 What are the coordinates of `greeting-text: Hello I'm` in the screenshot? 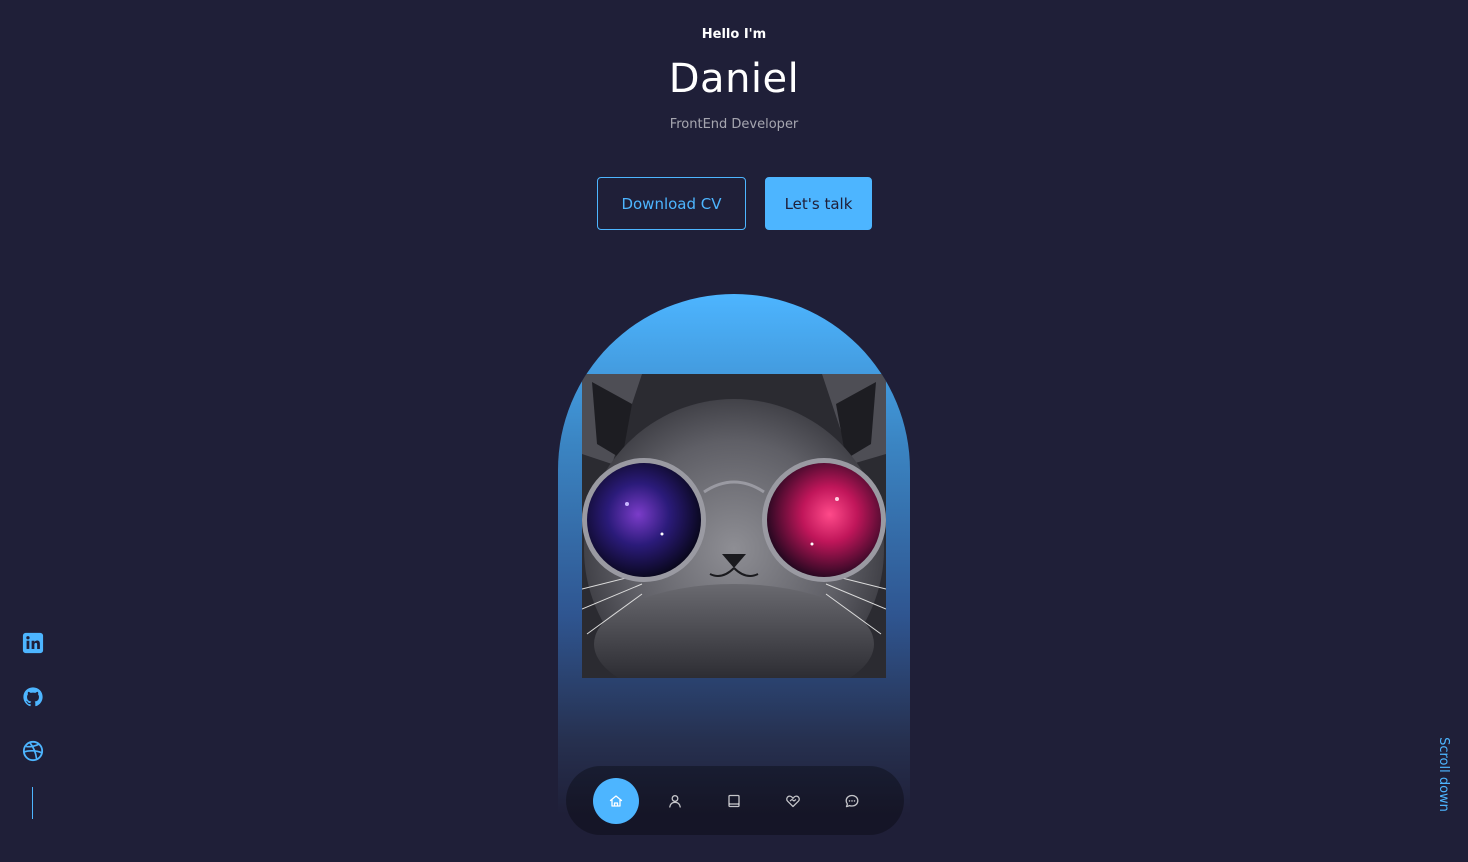 It's located at (734, 34).